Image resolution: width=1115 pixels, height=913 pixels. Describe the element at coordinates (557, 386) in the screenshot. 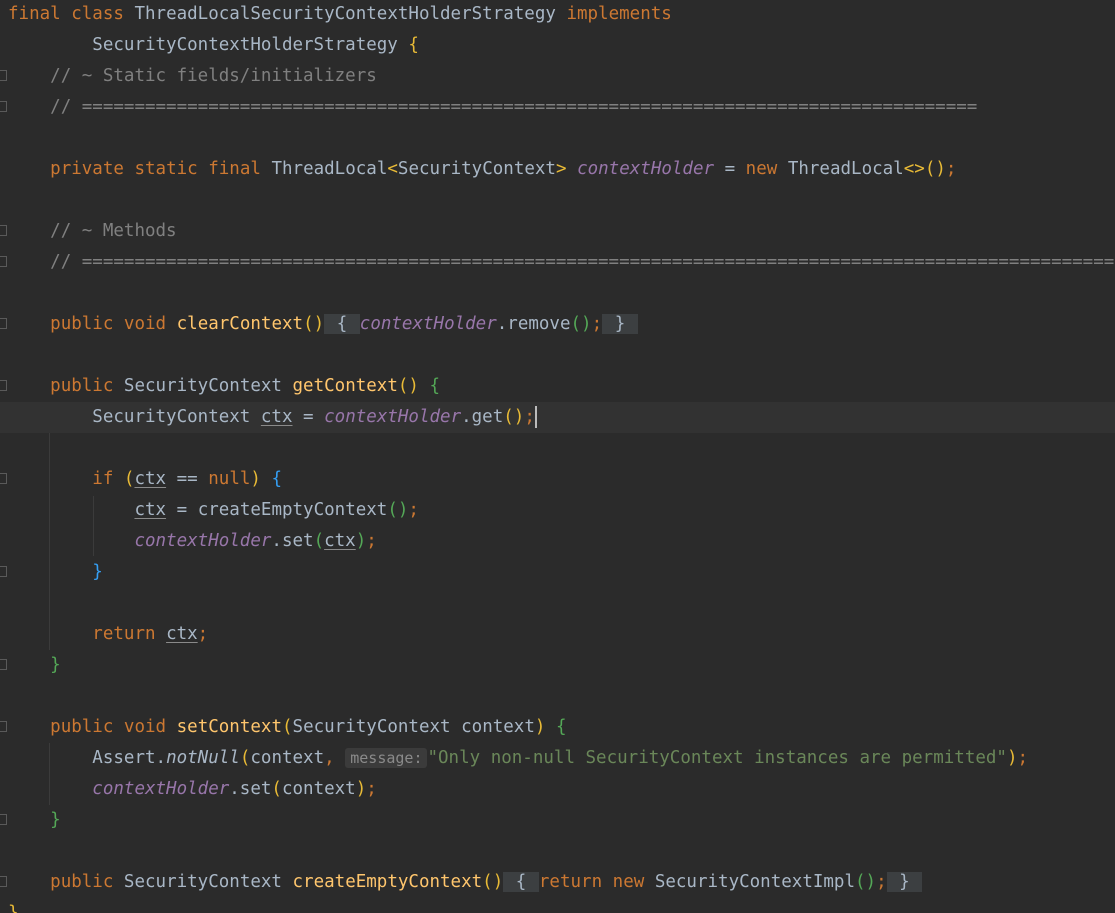

I see `code-line: public SecurityContext getContext() {` at that location.